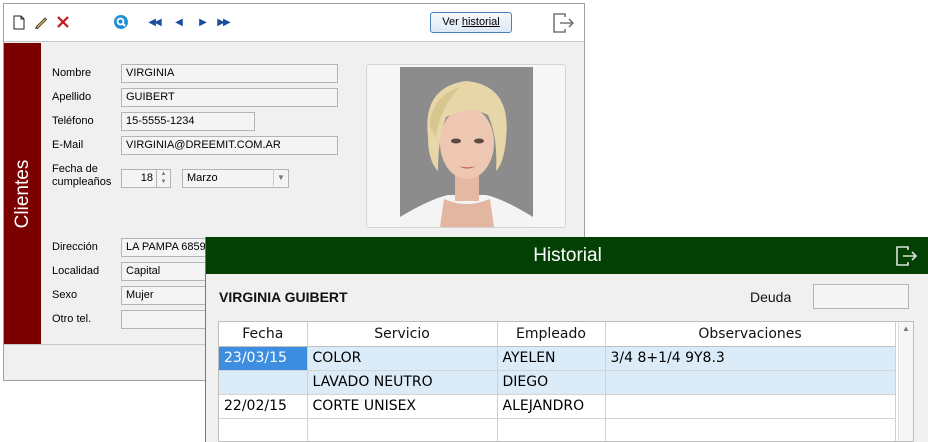 The image size is (928, 442). I want to click on dia-spinner: ▲ ▼, so click(163, 178).